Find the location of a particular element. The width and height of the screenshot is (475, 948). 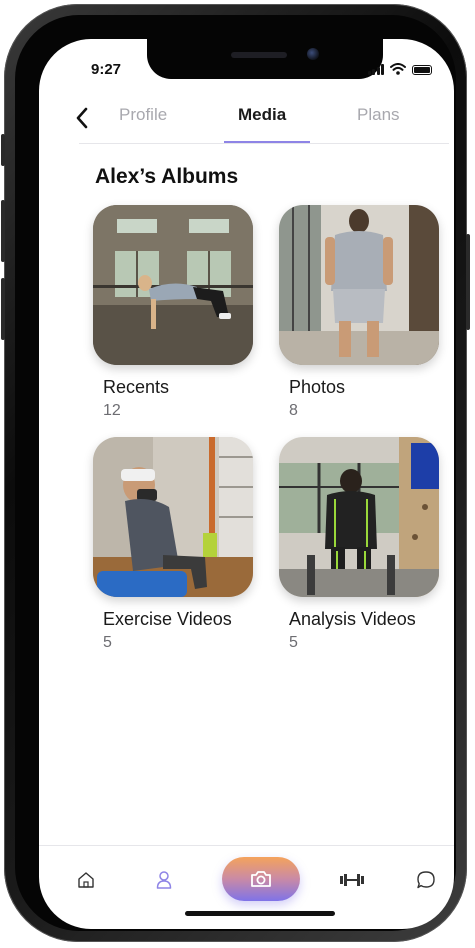

status-icons is located at coordinates (399, 69).